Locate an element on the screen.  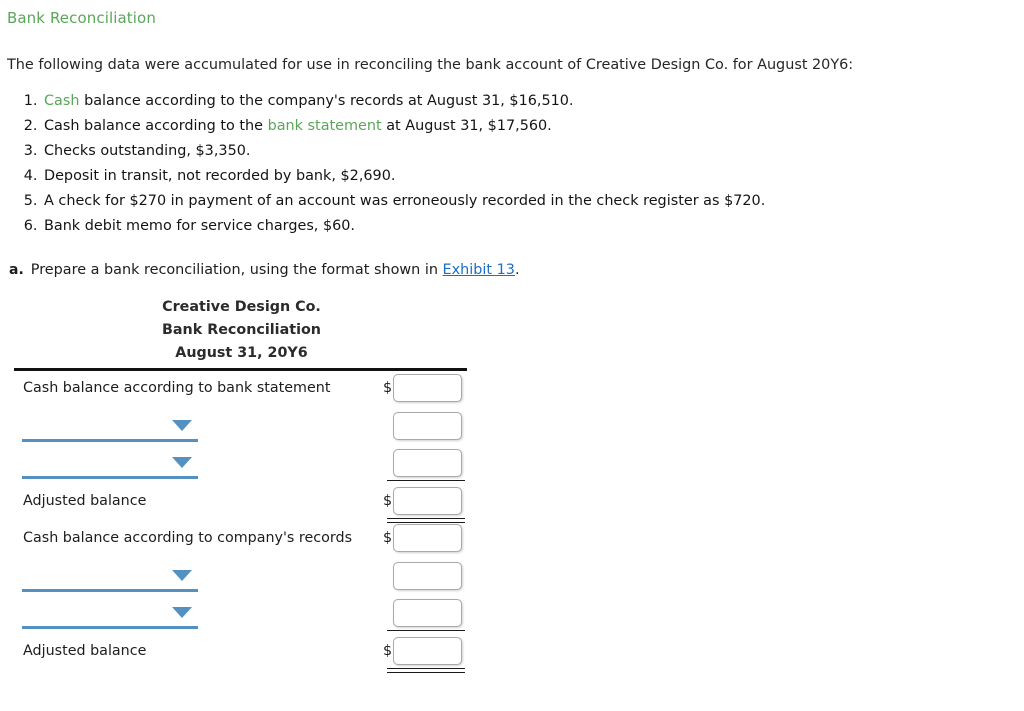
part-a-period: . is located at coordinates (517, 270).